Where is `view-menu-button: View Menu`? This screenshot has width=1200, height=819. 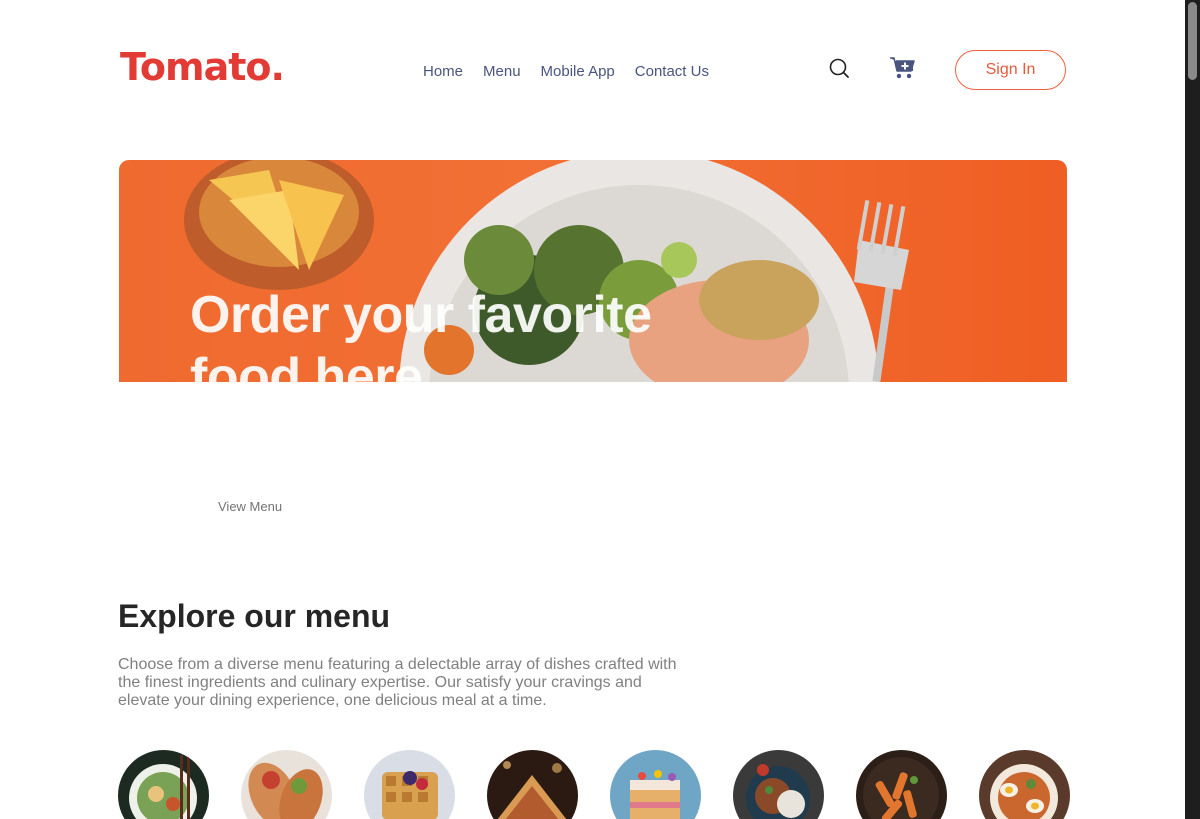
view-menu-button: View Menu is located at coordinates (250, 506).